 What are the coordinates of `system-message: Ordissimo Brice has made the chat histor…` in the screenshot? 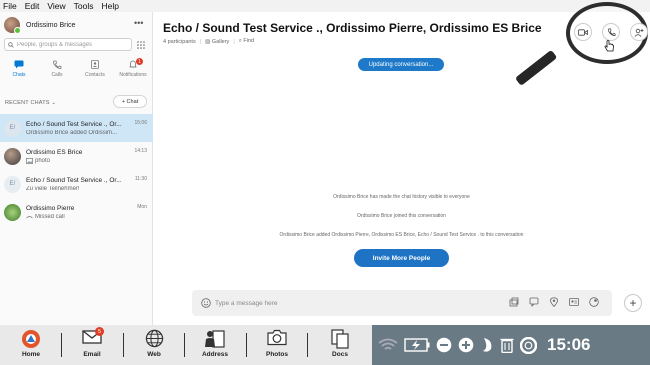 It's located at (401, 197).